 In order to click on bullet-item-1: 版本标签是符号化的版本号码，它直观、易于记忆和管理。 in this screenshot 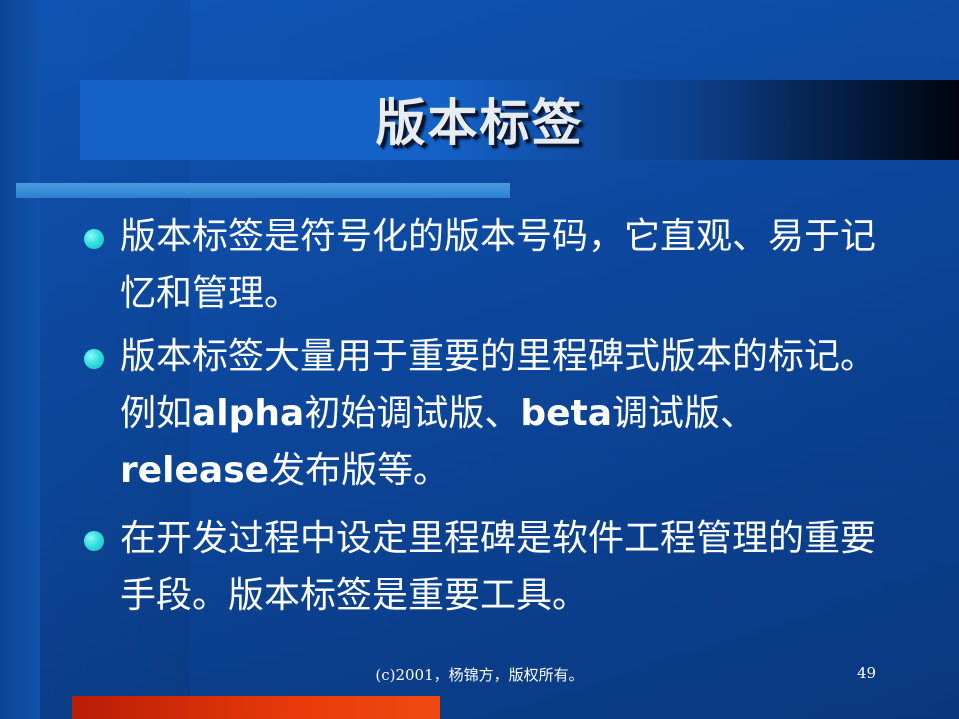, I will do `click(490, 265)`.